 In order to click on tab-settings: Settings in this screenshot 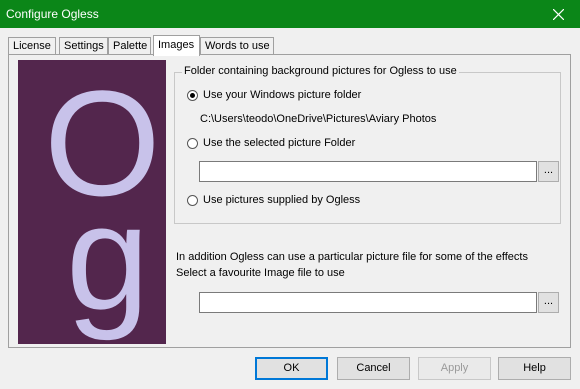, I will do `click(83, 45)`.